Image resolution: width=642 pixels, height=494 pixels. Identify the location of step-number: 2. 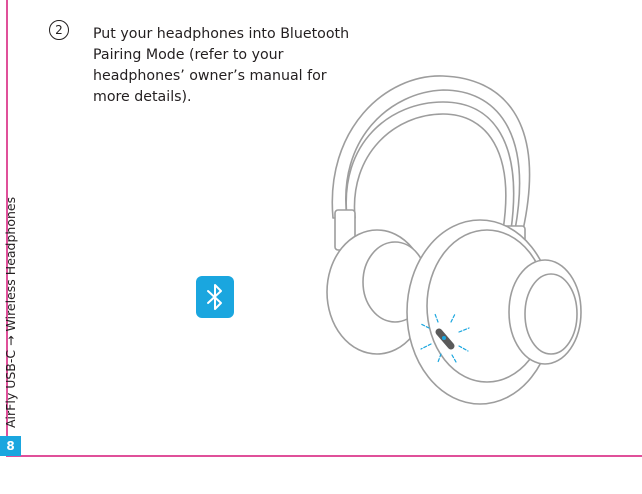
(59, 30).